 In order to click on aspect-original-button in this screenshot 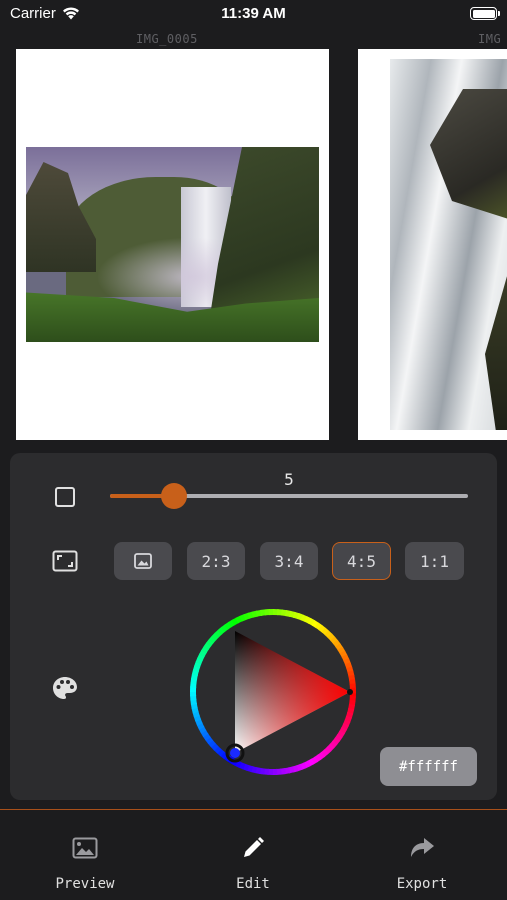, I will do `click(143, 561)`.